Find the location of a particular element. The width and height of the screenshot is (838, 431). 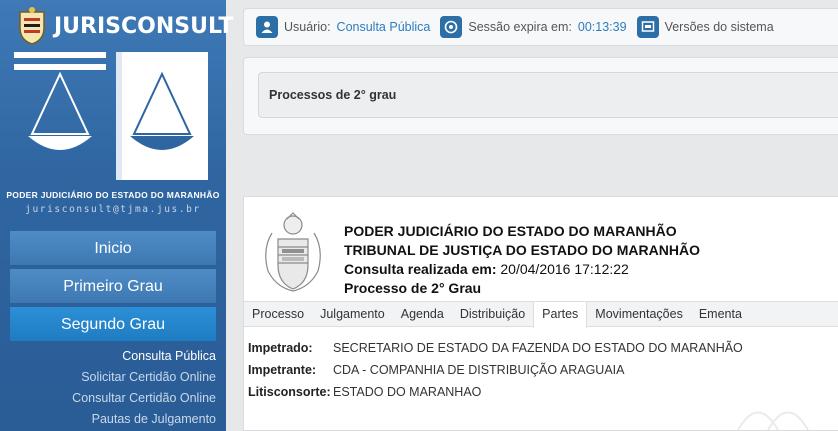

report-header-line1: PODER JUDICIÁRIO DO ESTADO DO MARANHÃO is located at coordinates (510, 231).